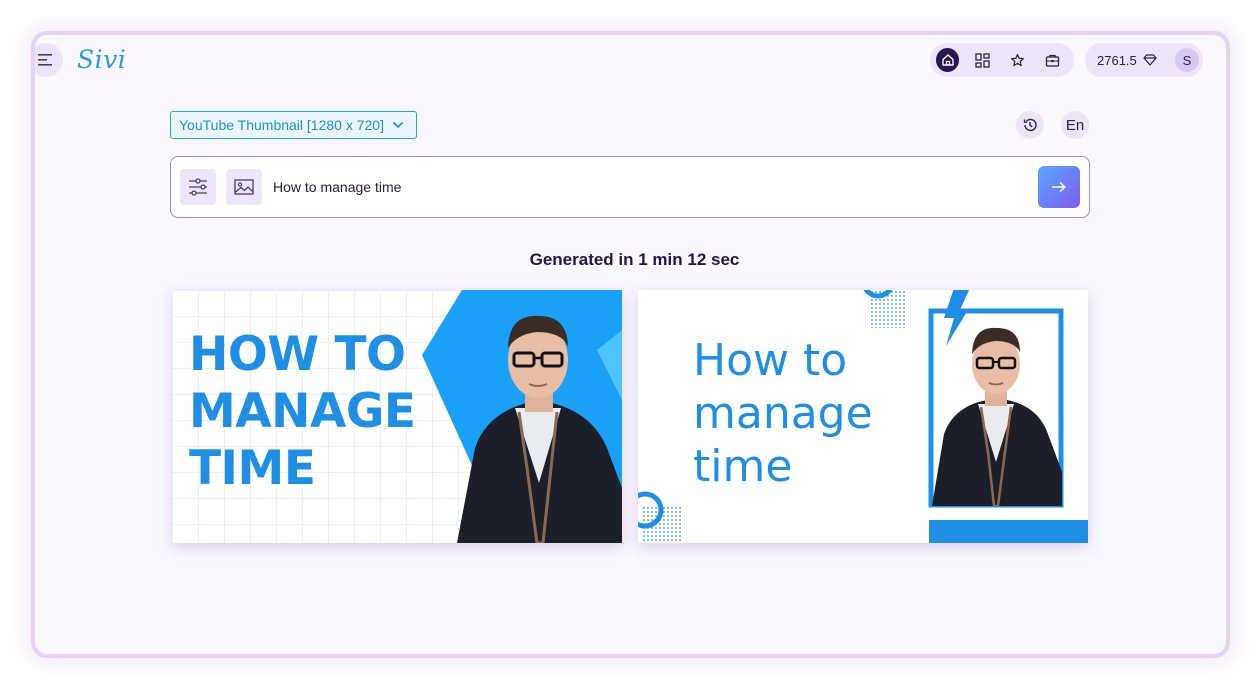 The height and width of the screenshot is (688, 1260). I want to click on prompt-bar, so click(630, 187).